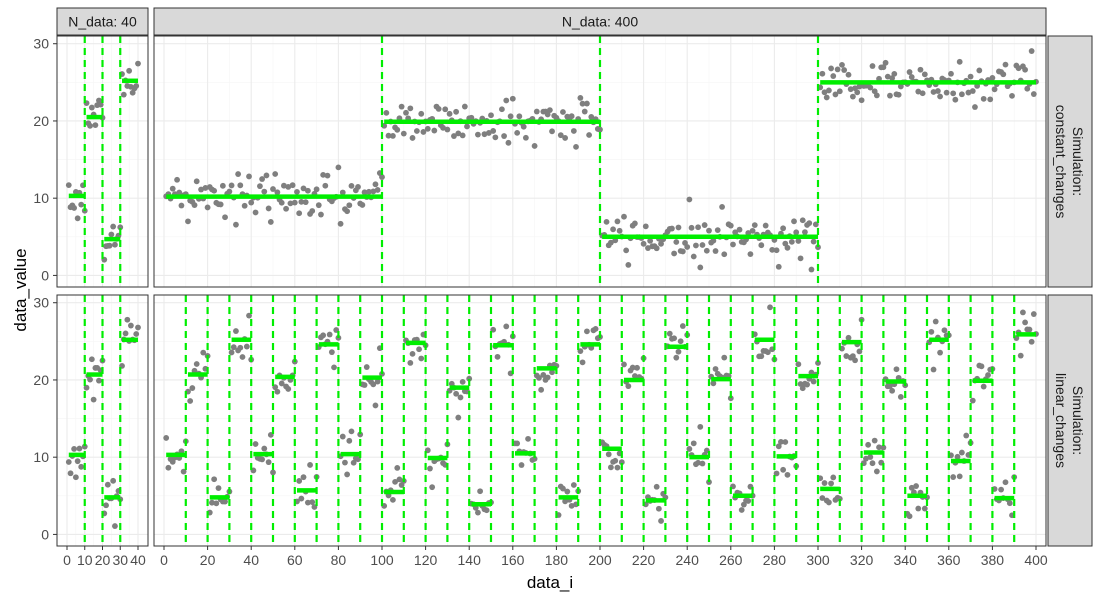 This screenshot has height=605, width=1100. What do you see at coordinates (45, 534) in the screenshot?
I see `y-tick-label: 0` at bounding box center [45, 534].